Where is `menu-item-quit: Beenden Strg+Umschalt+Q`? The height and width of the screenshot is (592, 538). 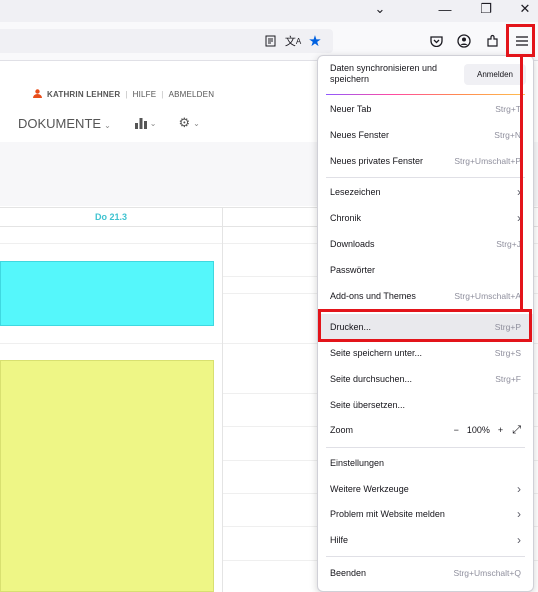 menu-item-quit: Beenden Strg+Umschalt+Q is located at coordinates (425, 573).